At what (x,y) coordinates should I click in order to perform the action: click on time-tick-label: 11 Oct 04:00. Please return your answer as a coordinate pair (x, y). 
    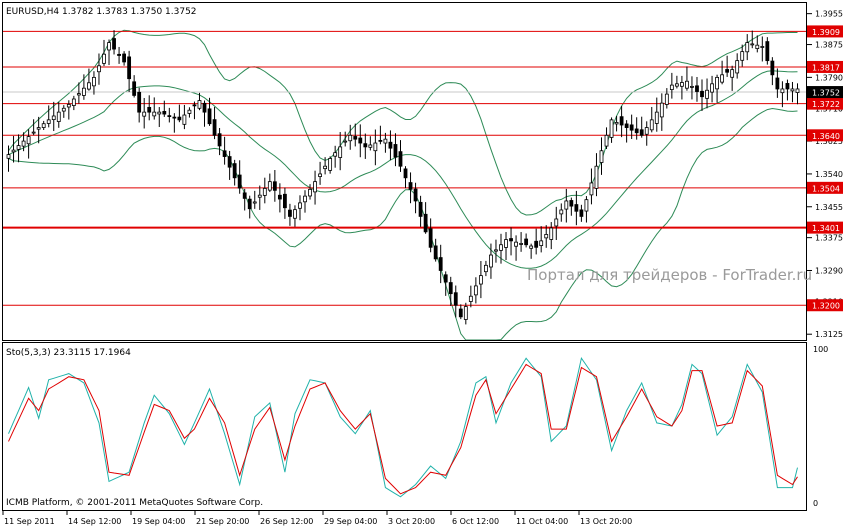
    Looking at the image, I should click on (542, 521).